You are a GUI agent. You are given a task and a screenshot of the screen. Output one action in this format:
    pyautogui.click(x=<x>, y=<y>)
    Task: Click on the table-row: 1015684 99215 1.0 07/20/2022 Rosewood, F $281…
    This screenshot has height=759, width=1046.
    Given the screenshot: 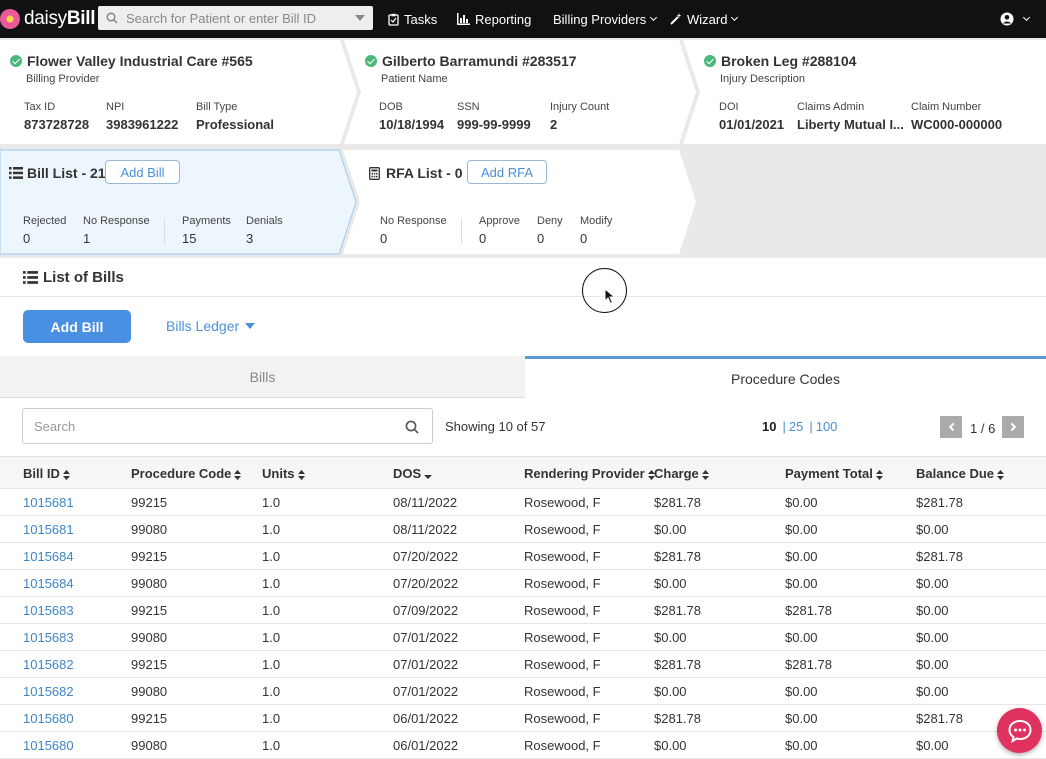 What is the action you would take?
    pyautogui.click(x=523, y=556)
    